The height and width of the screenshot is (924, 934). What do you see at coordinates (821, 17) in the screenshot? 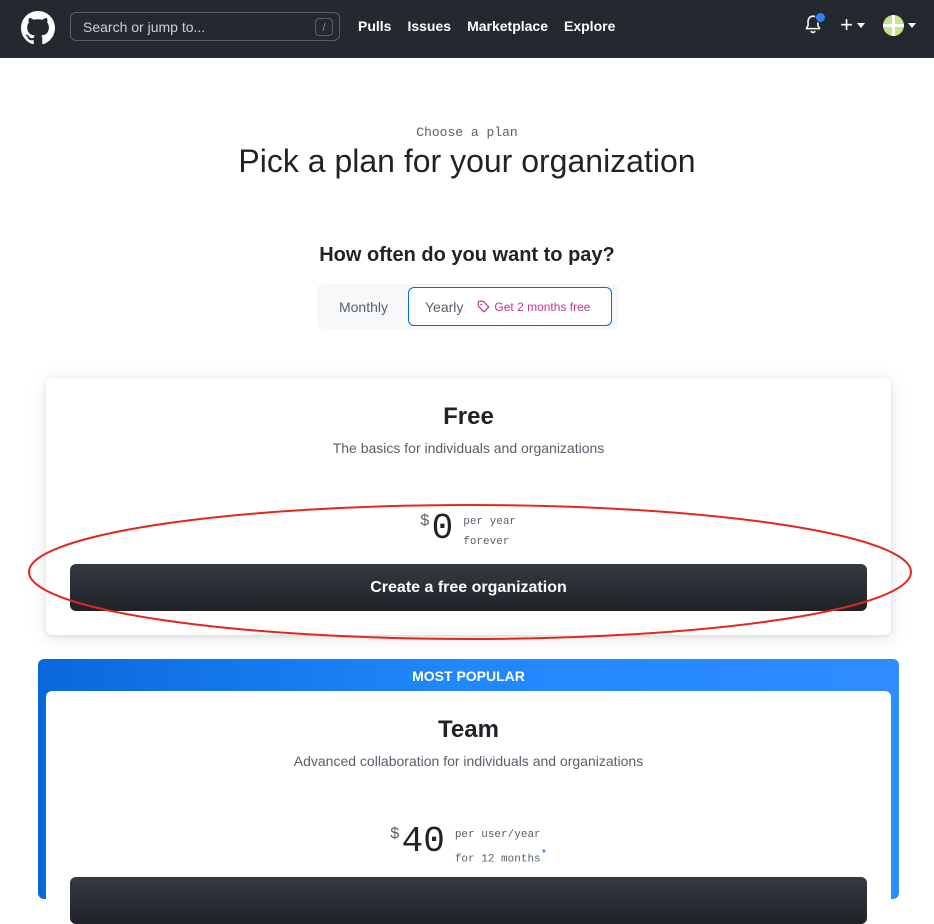
I see `notification-indicator` at bounding box center [821, 17].